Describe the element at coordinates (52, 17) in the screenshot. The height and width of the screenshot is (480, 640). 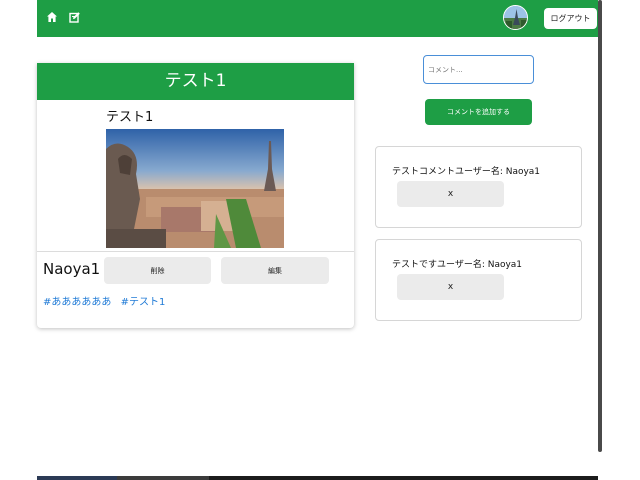
I see `home-icon` at that location.